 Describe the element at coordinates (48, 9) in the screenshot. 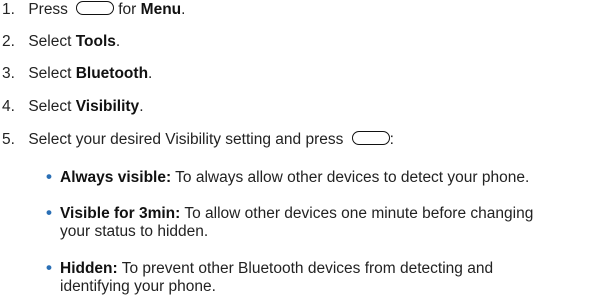

I see `step-text: Press` at that location.